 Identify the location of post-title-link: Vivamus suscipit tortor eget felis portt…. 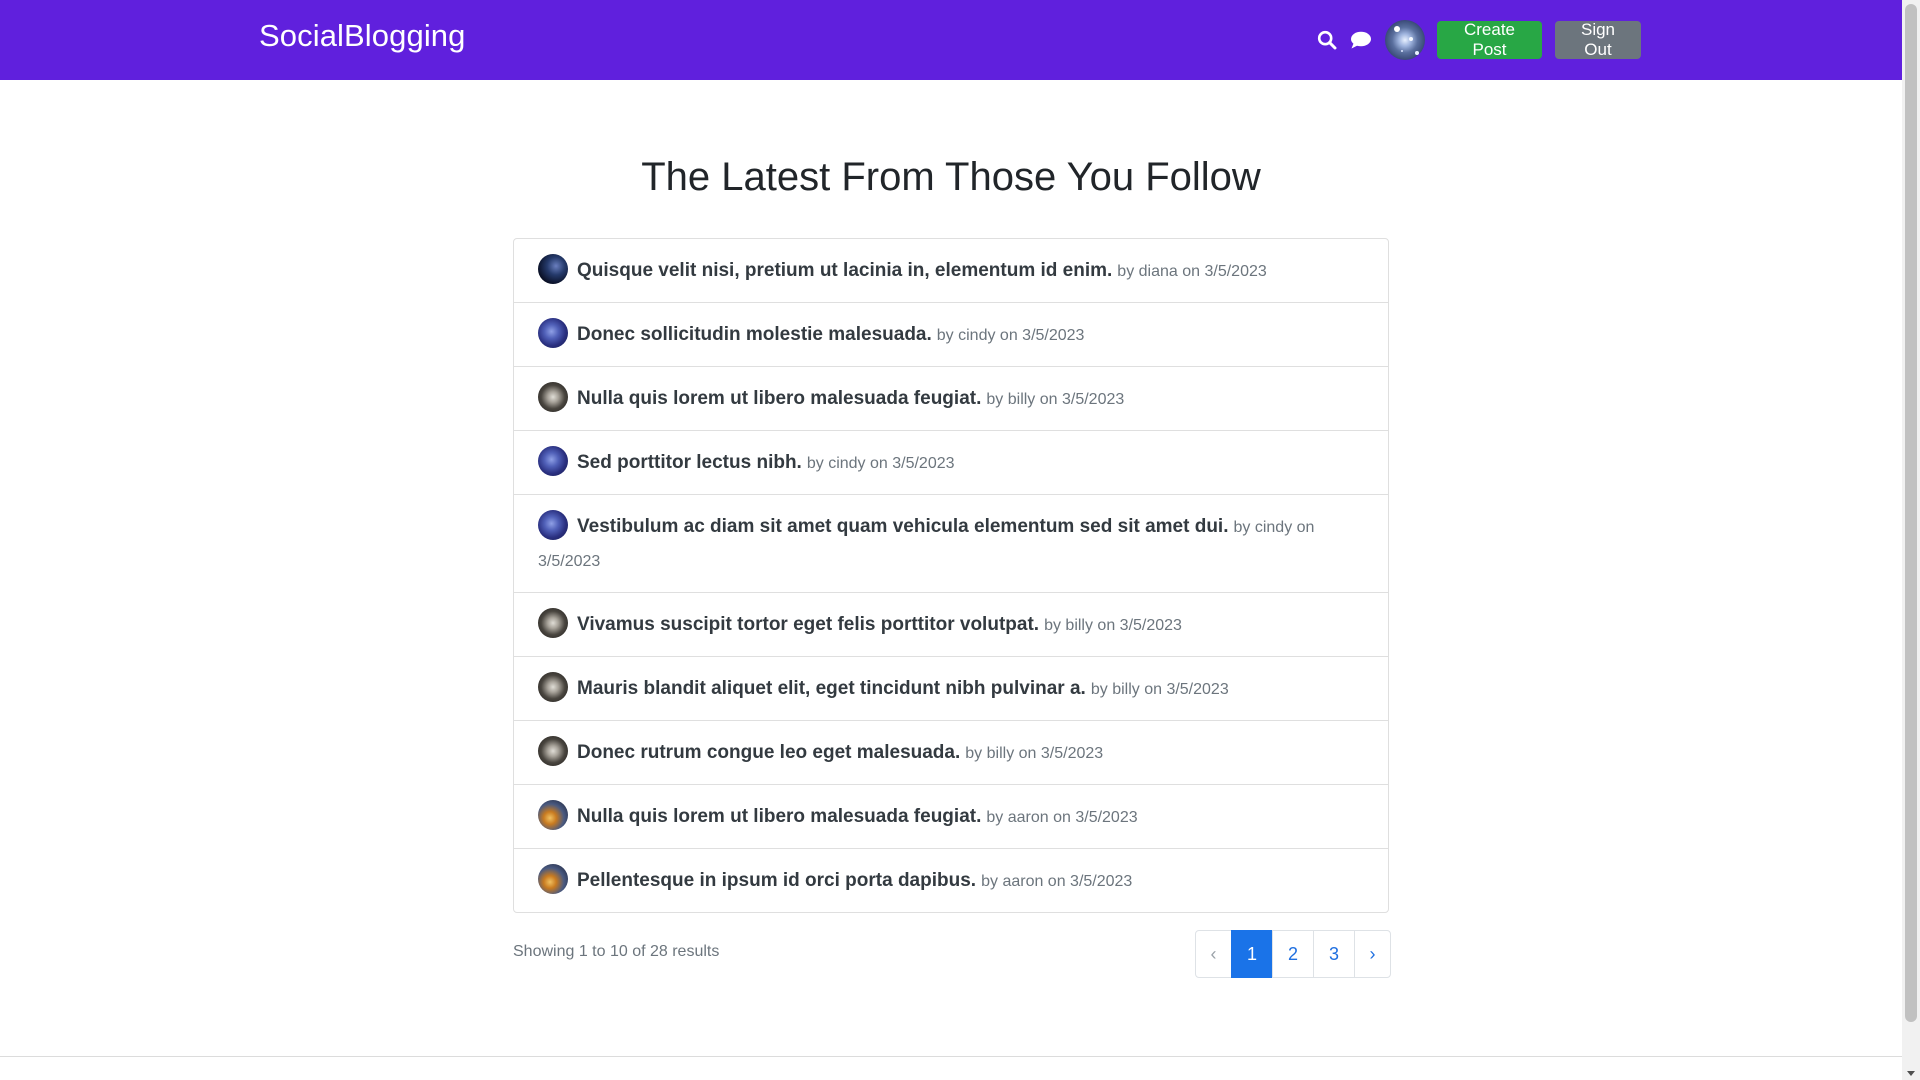
(808, 624).